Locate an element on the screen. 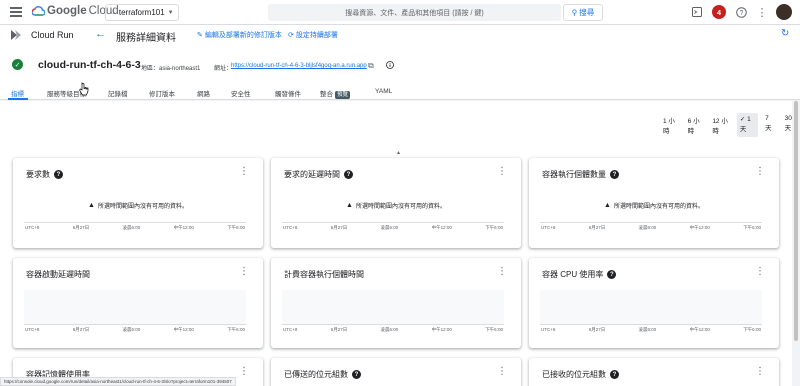  card-title-label: 已傳送的位元組數 is located at coordinates (316, 374).